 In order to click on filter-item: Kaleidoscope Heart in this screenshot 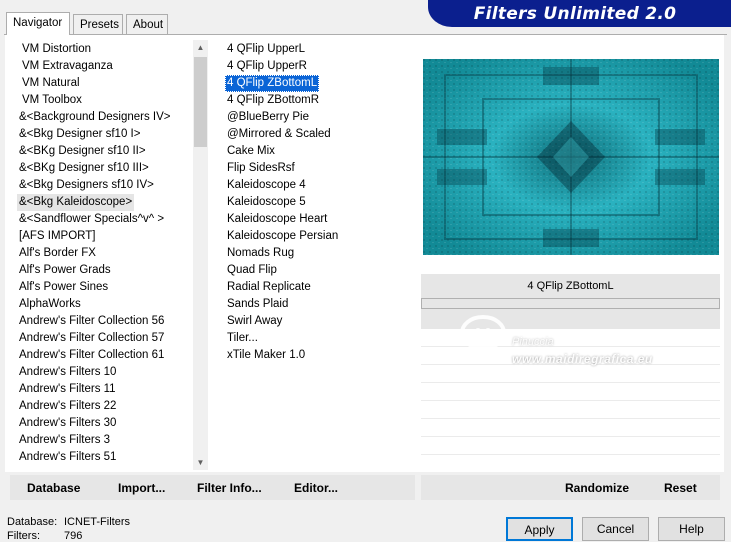, I will do `click(277, 219)`.